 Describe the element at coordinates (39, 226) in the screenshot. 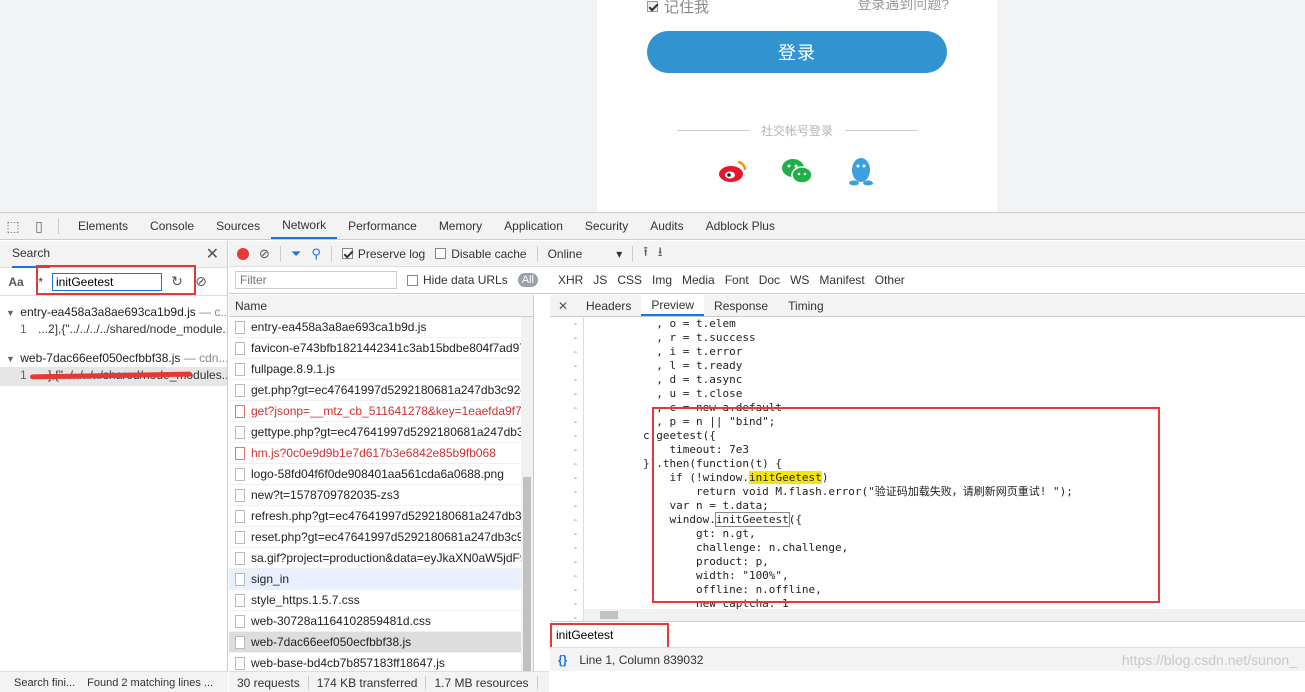

I see `device-toolbar-icon: ▯` at that location.